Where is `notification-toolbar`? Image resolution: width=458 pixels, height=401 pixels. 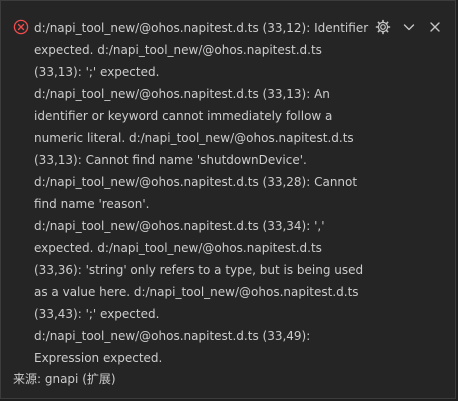 notification-toolbar is located at coordinates (409, 27).